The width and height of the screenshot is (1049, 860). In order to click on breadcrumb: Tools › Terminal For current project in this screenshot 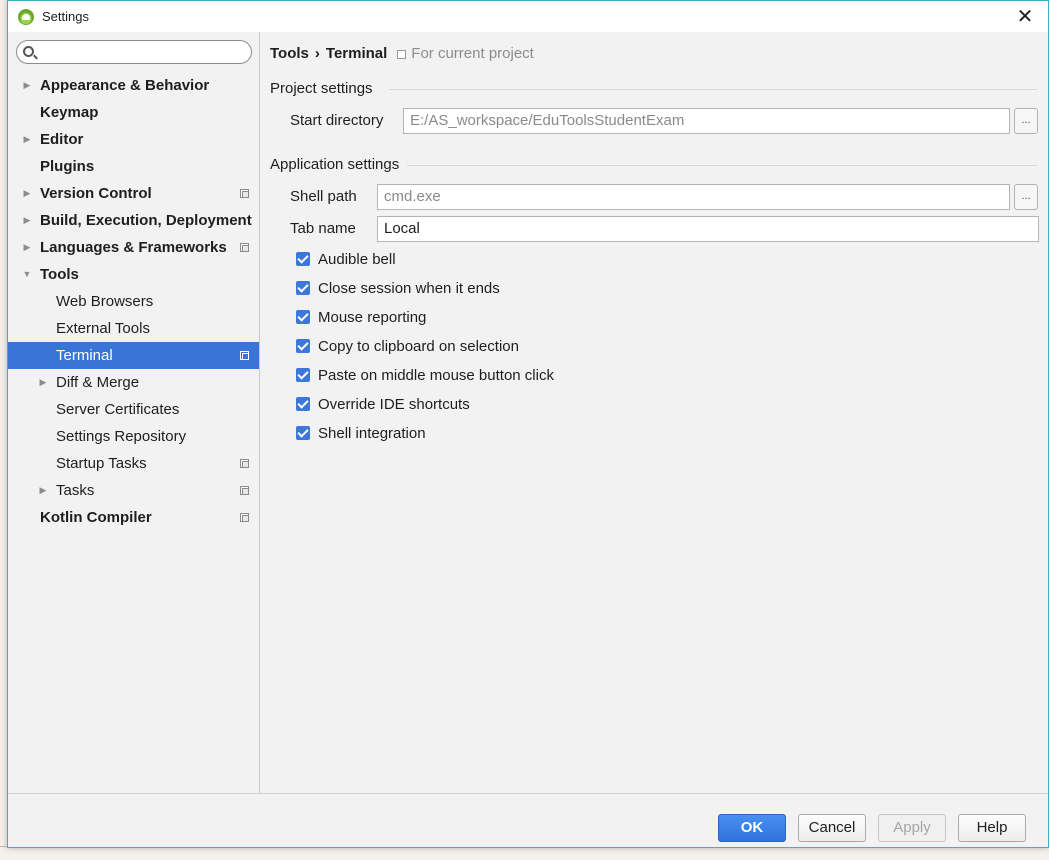, I will do `click(402, 54)`.